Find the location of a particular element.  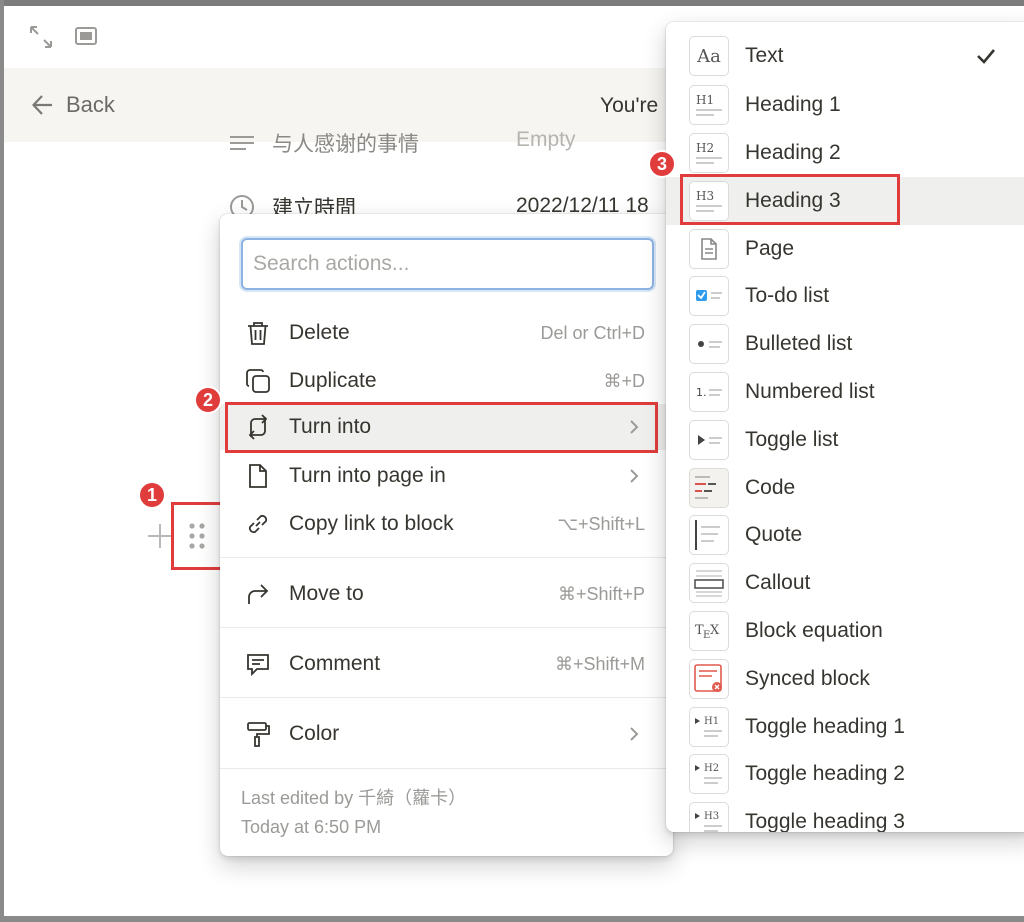

turn-into-synced-block: Synced block is located at coordinates (845, 679).